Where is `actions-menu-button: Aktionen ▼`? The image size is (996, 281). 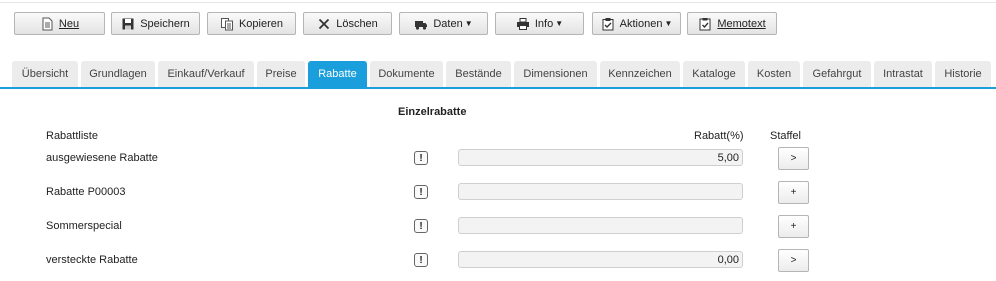 actions-menu-button: Aktionen ▼ is located at coordinates (636, 23).